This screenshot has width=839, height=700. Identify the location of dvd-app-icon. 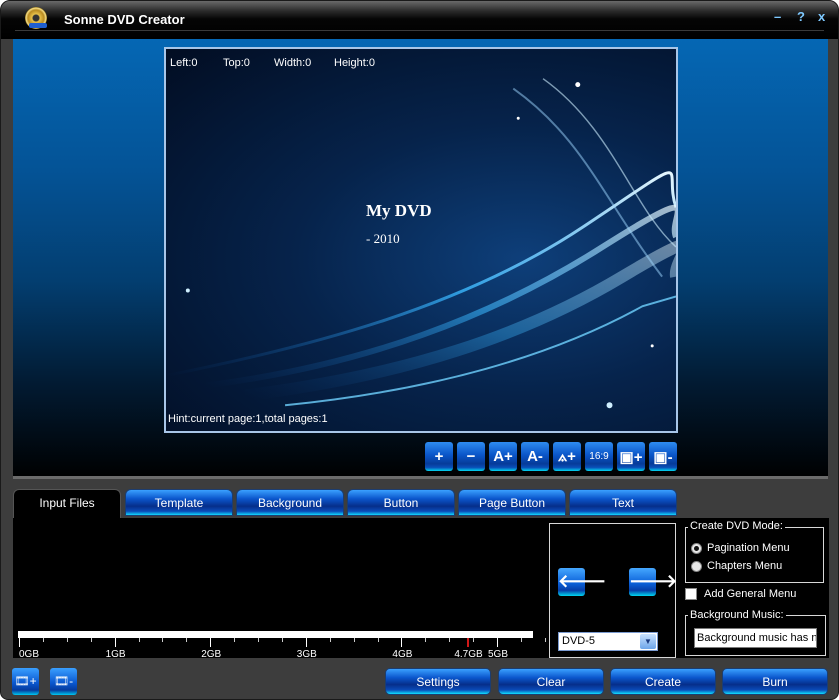
(36, 18).